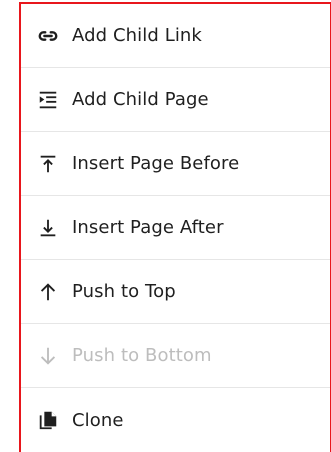 The height and width of the screenshot is (452, 331). I want to click on menu-item-push-to-top: Push to Top, so click(175, 292).